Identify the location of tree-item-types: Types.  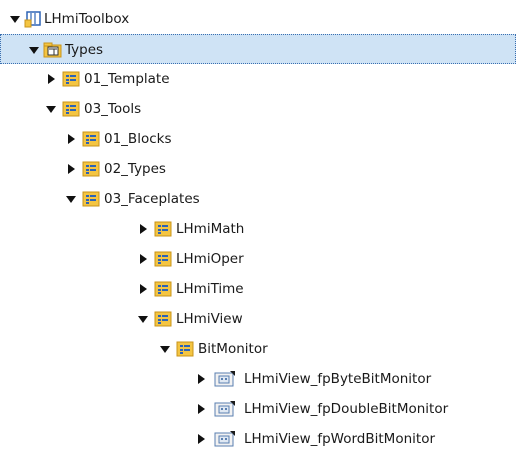
(258, 49).